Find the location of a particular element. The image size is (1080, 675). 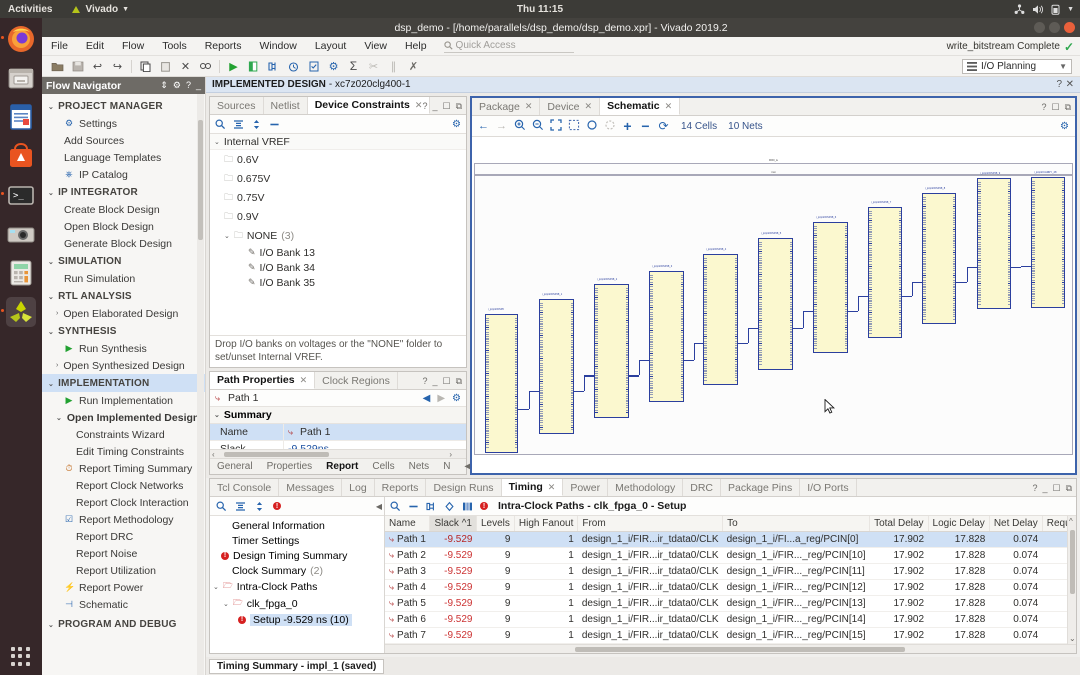

footer-tab-nets: Nets is located at coordinates (419, 466).